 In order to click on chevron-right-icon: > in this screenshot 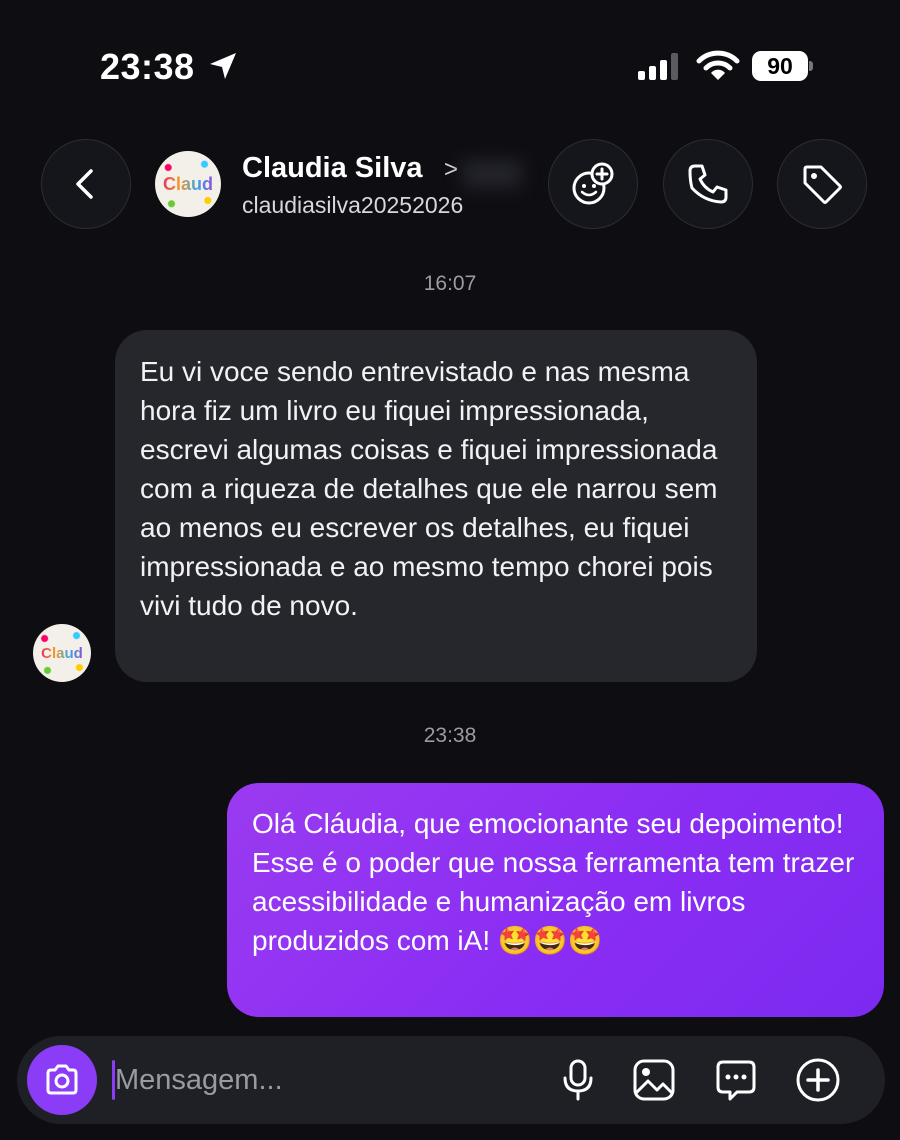, I will do `click(451, 170)`.